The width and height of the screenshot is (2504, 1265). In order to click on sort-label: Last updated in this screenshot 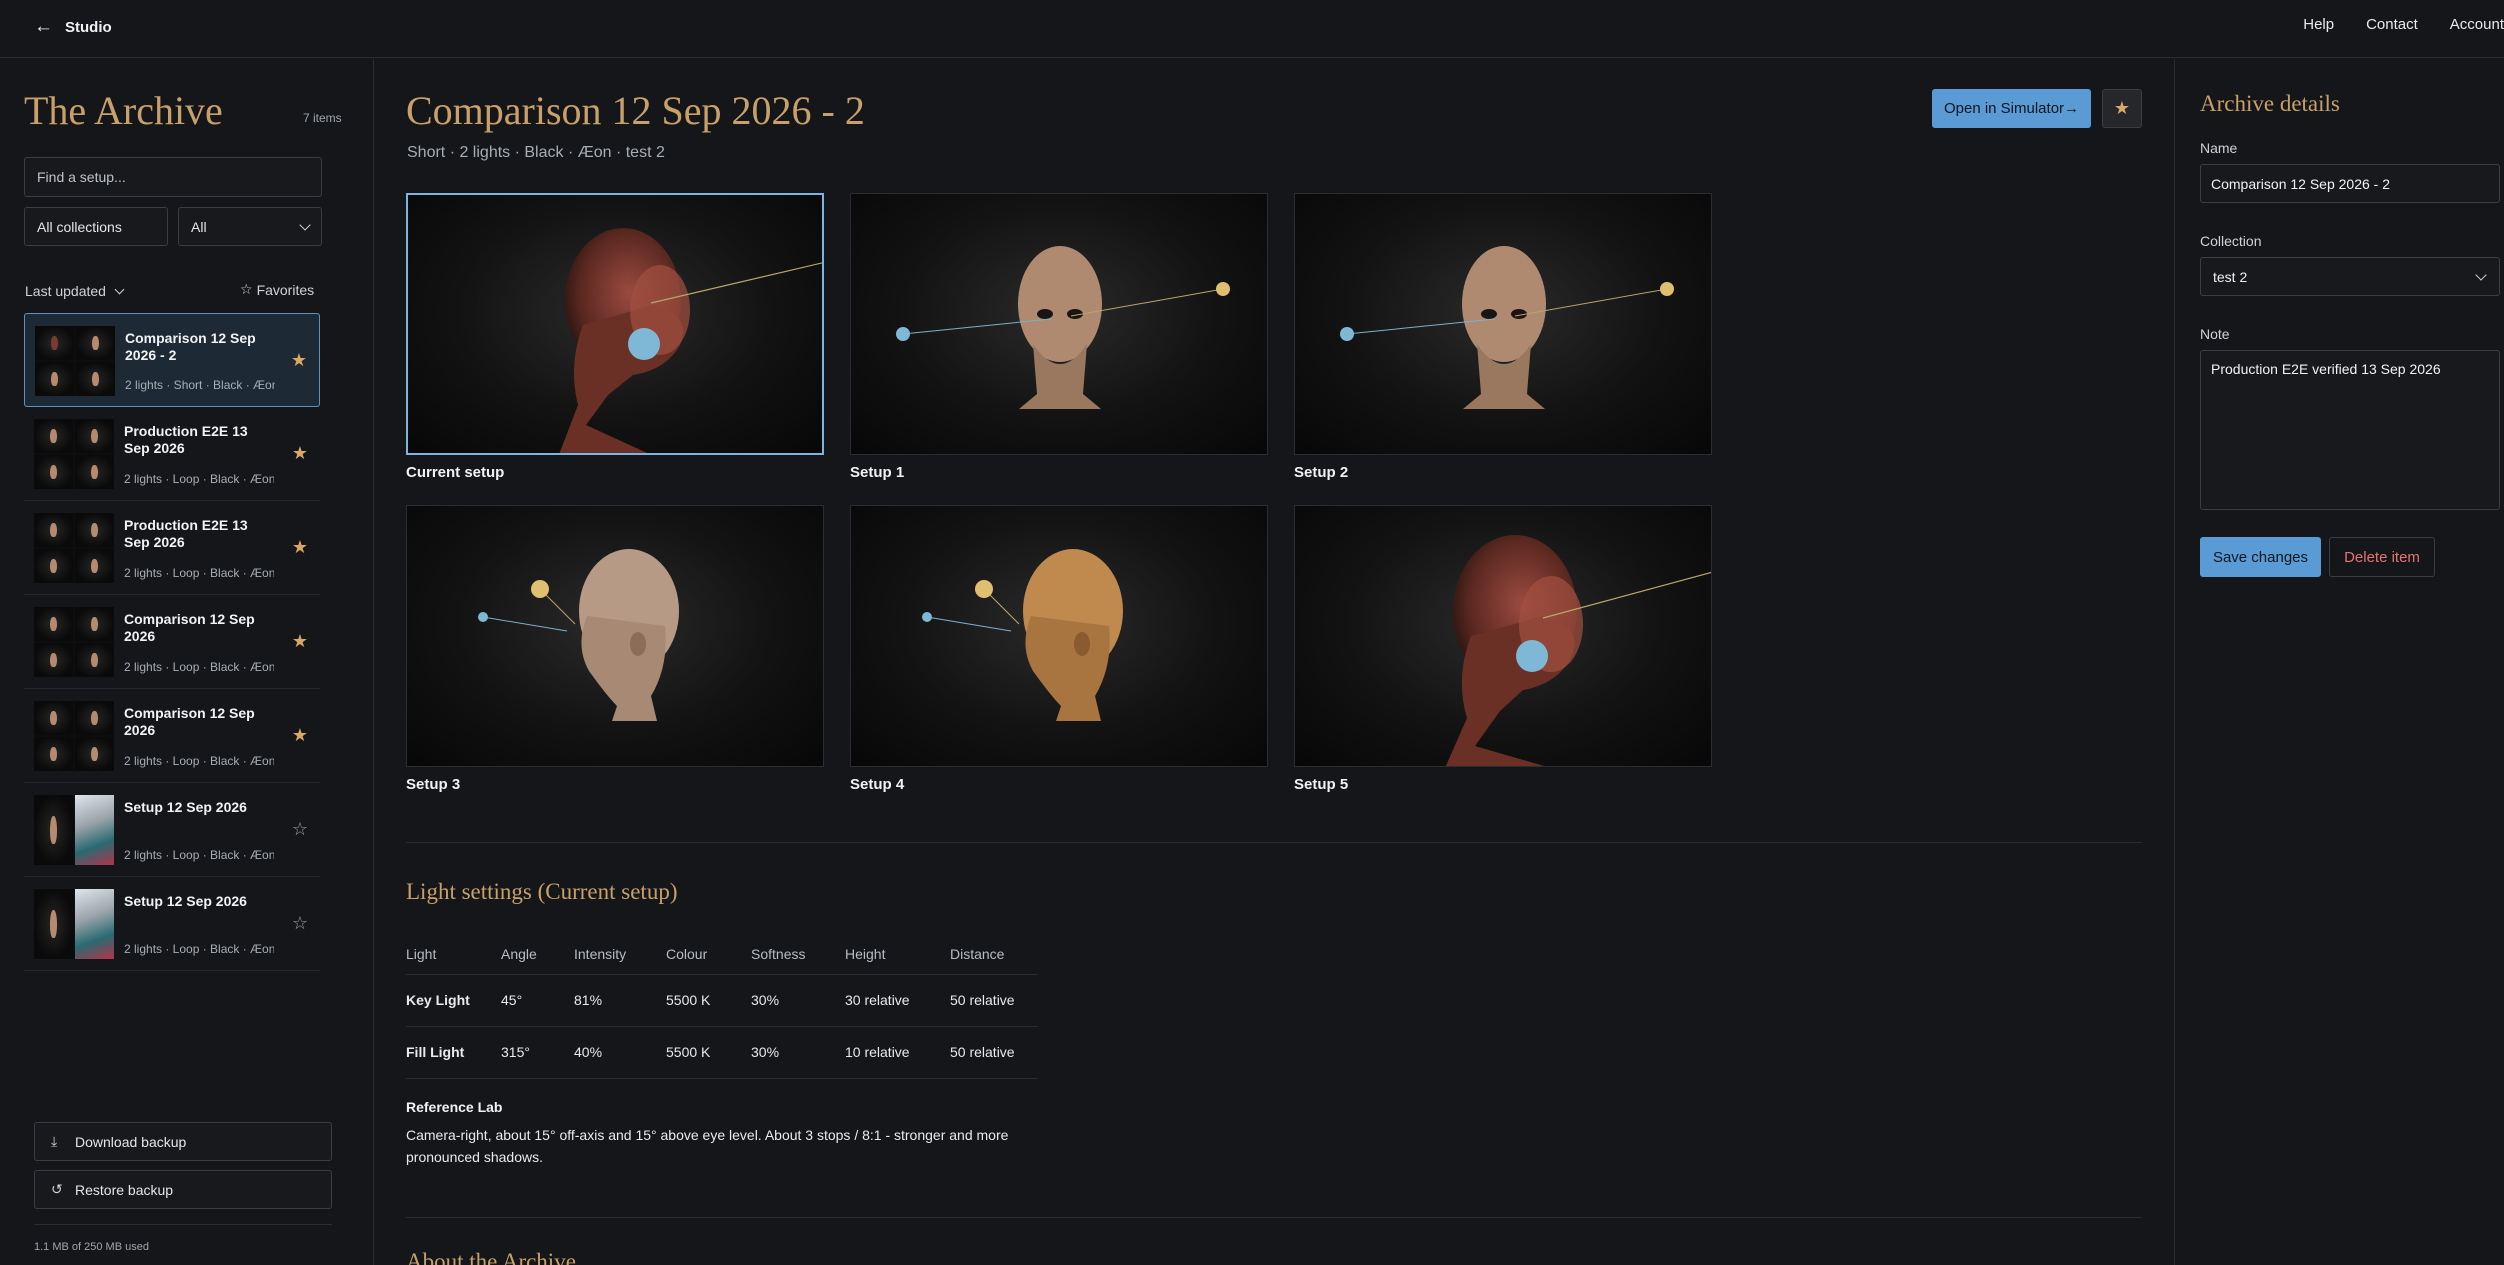, I will do `click(65, 291)`.